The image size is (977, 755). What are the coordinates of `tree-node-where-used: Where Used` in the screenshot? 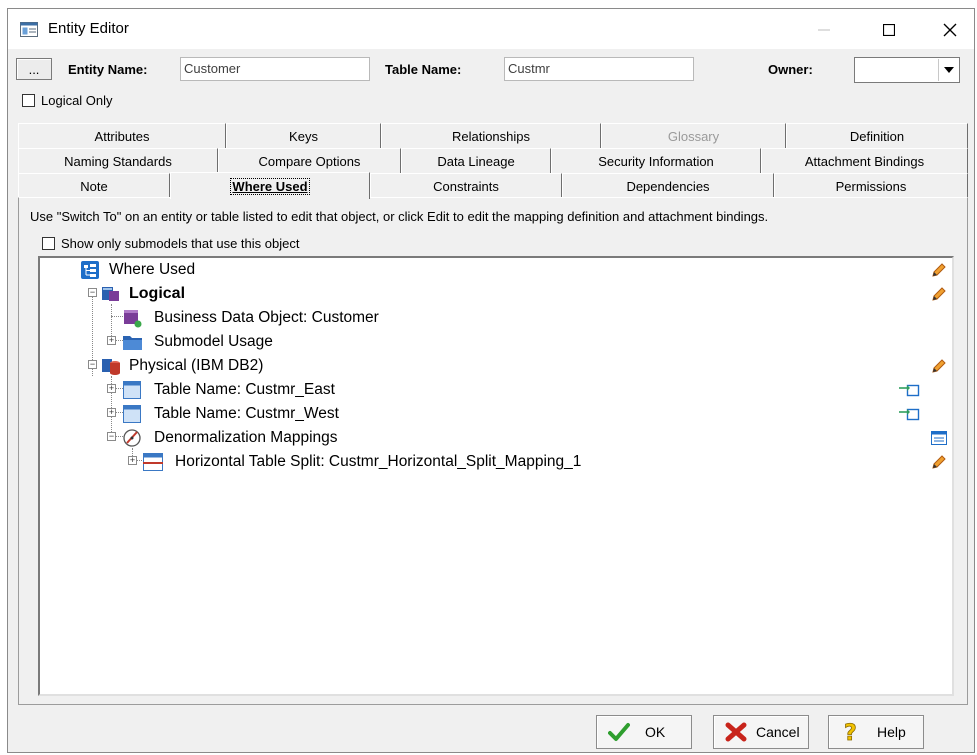 It's located at (137, 270).